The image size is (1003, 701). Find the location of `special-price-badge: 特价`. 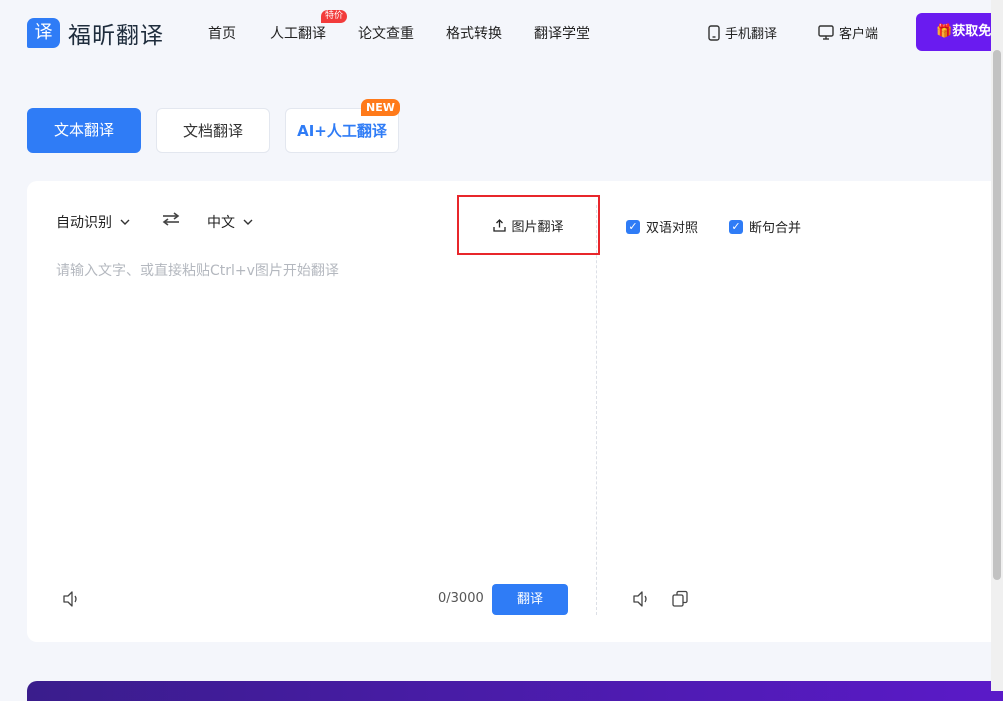

special-price-badge: 特价 is located at coordinates (334, 16).